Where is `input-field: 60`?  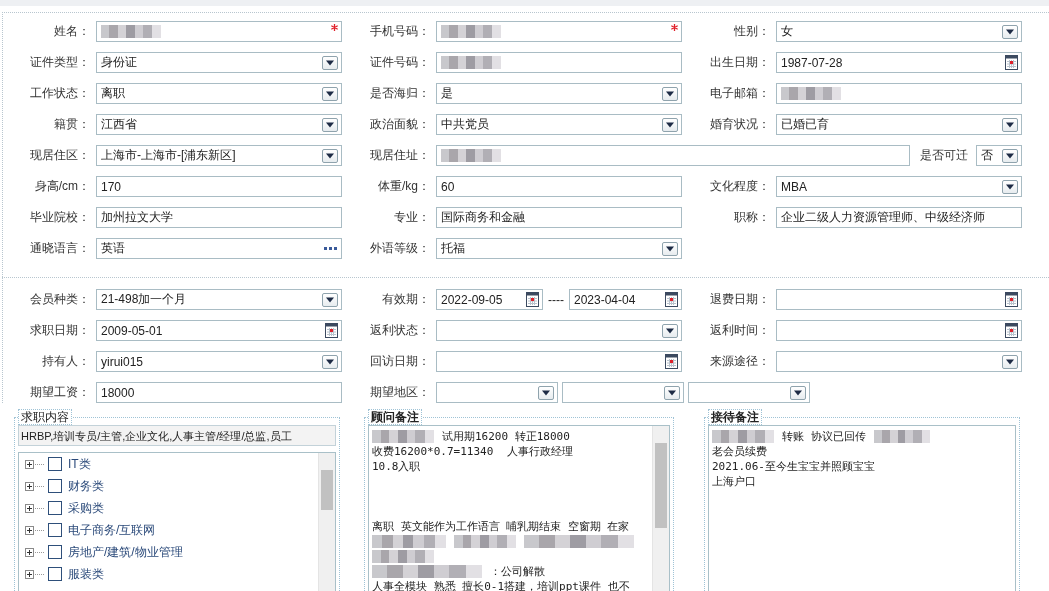 input-field: 60 is located at coordinates (559, 186).